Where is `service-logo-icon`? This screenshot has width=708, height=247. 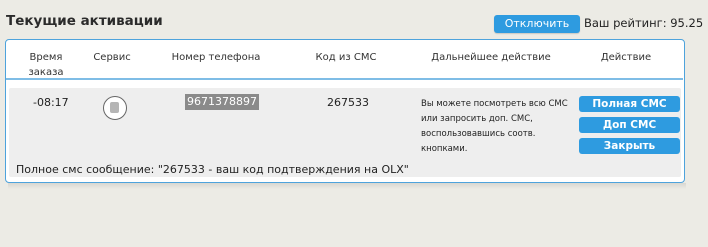 service-logo-icon is located at coordinates (115, 108).